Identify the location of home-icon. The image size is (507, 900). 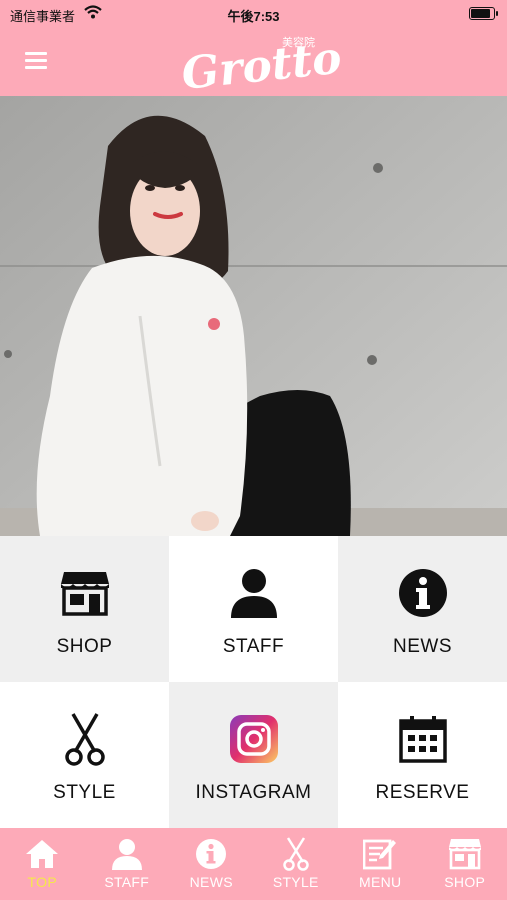
(42, 854).